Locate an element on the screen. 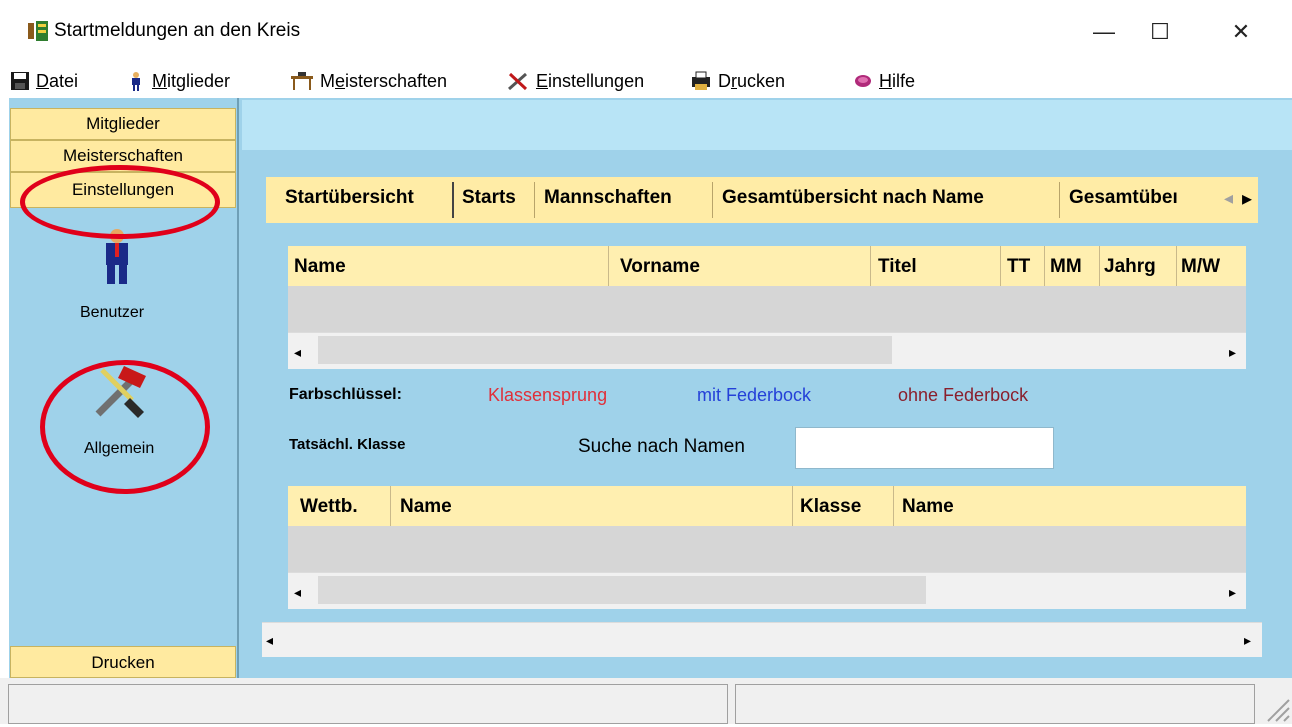  resize-grip-icon is located at coordinates (1277, 708).